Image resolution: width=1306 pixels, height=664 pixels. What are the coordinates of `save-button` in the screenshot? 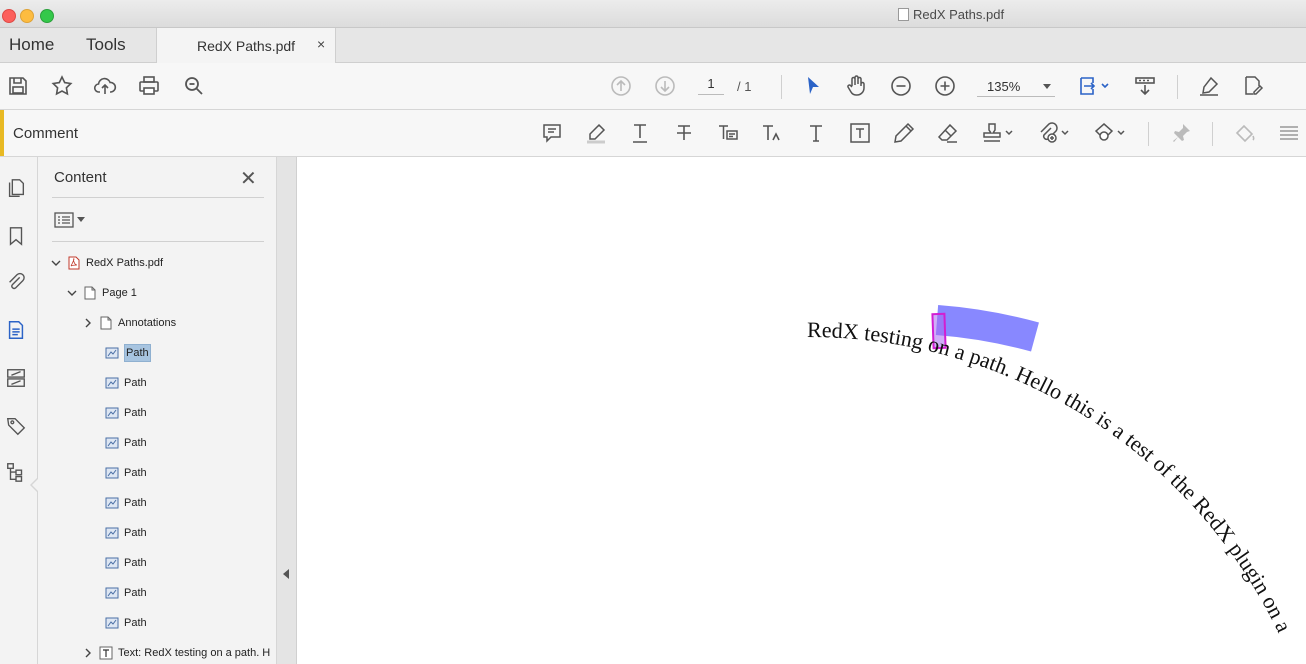 It's located at (18, 86).